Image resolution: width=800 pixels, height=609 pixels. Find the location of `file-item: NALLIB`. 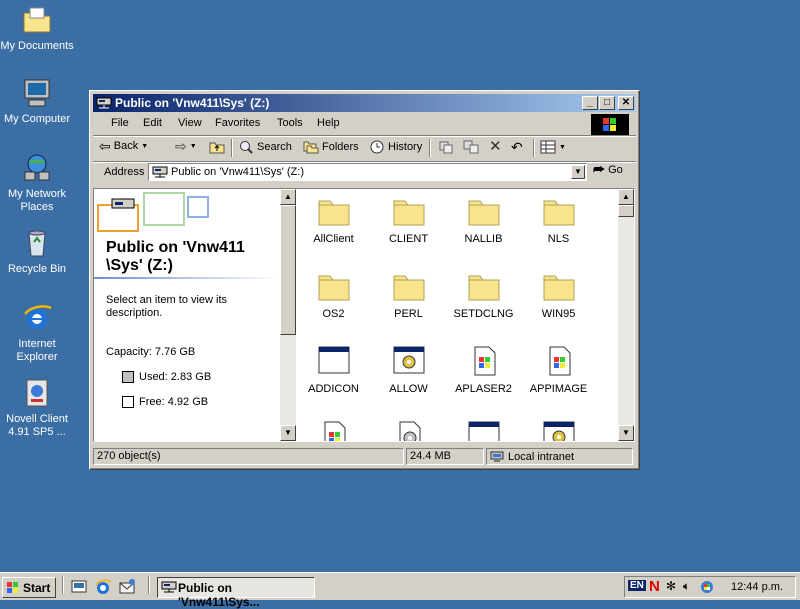

file-item: NALLIB is located at coordinates (483, 220).